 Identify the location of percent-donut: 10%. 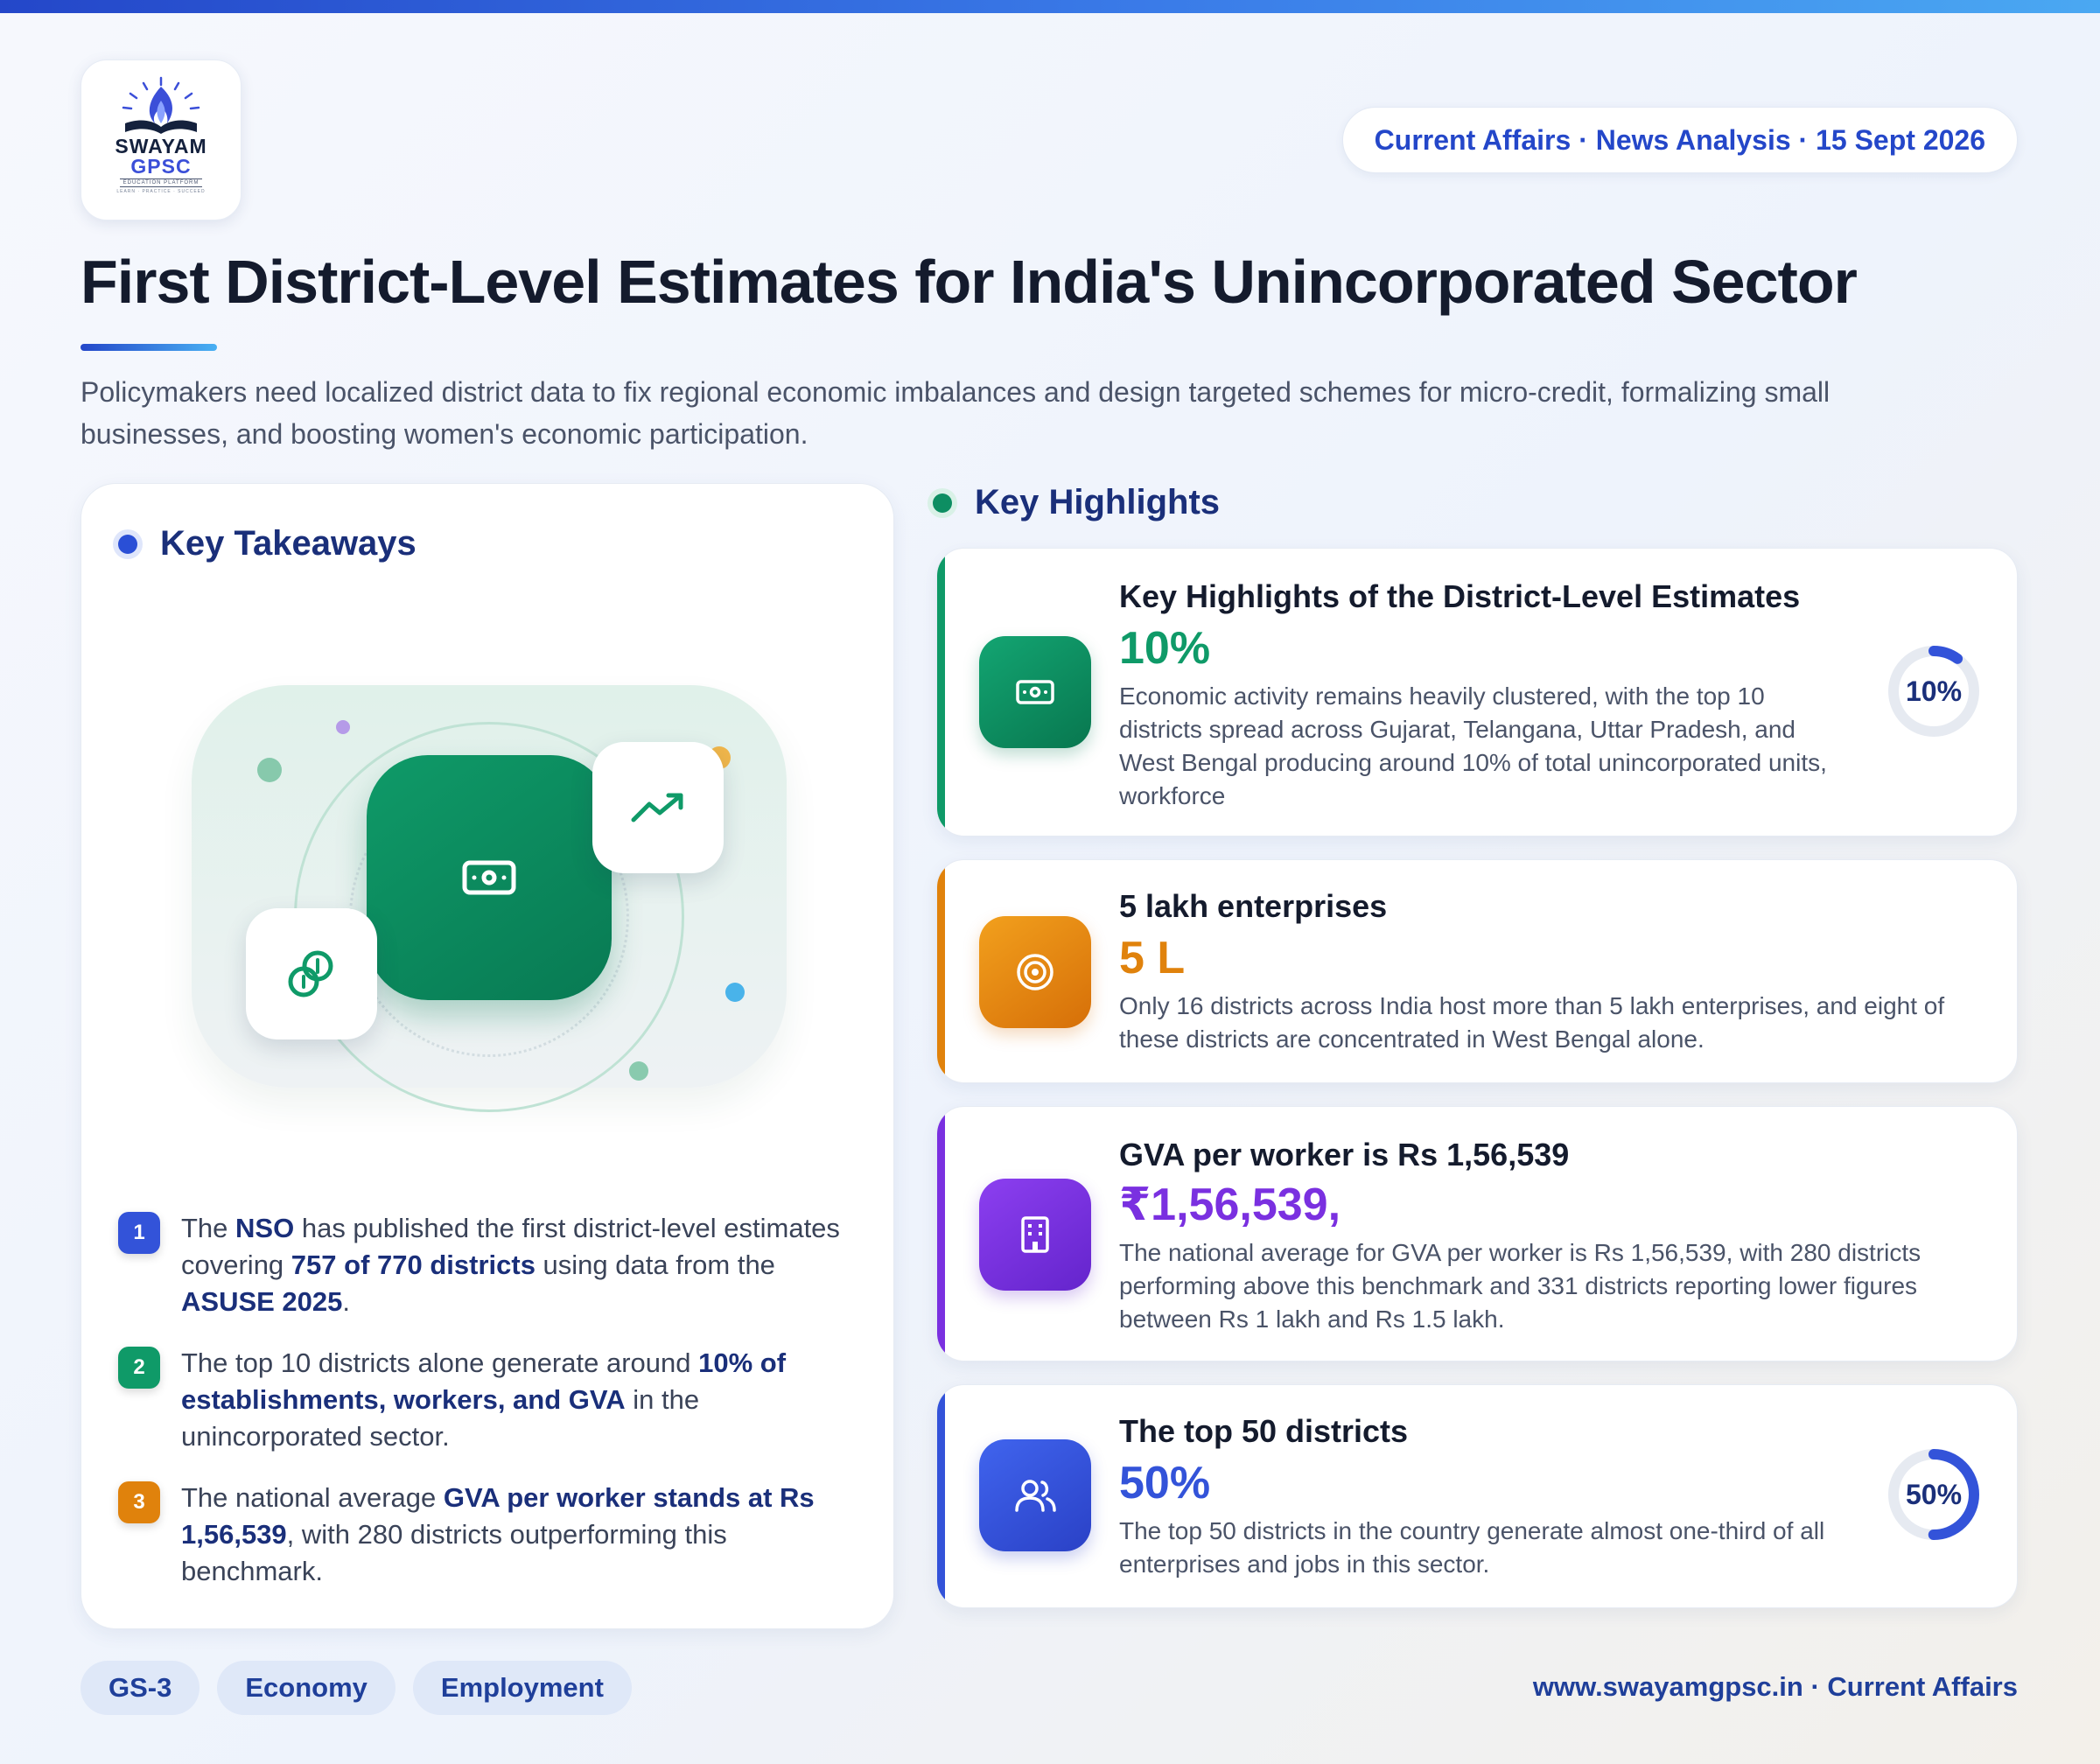
(1934, 691).